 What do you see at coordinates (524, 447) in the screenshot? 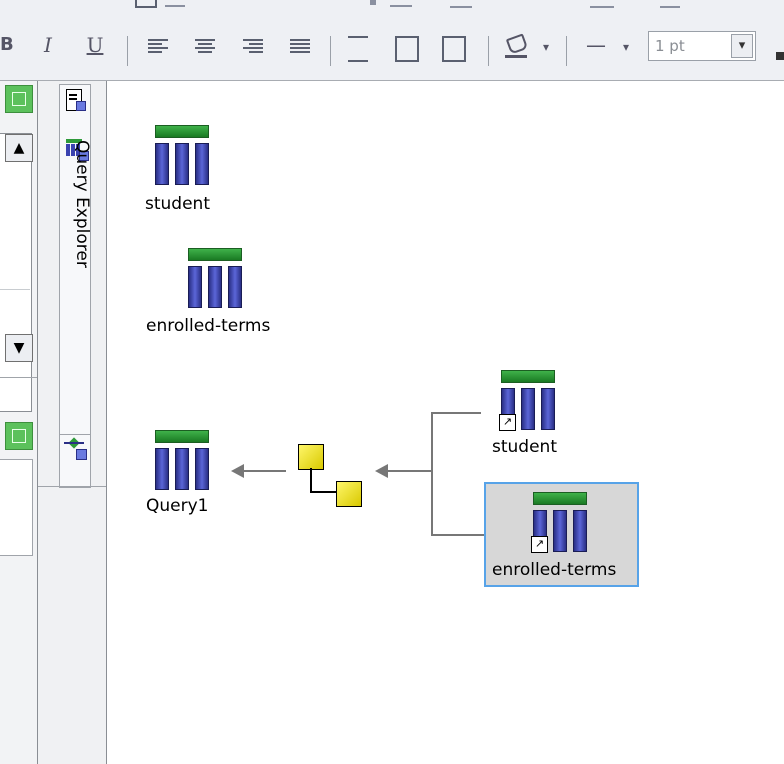
I see `source-student-label: student` at bounding box center [524, 447].